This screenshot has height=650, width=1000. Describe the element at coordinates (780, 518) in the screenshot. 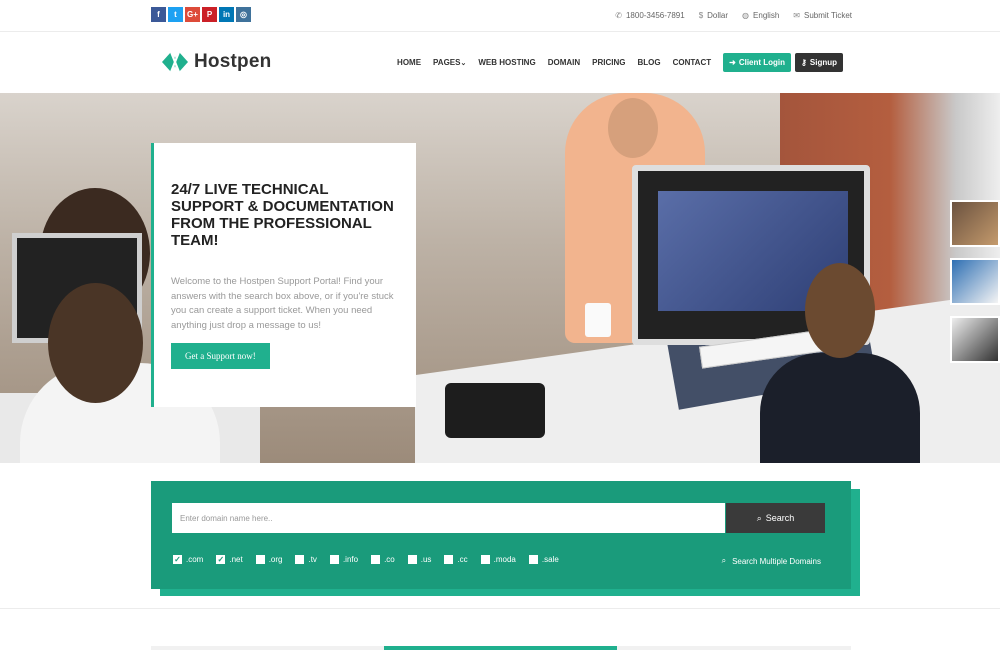

I see `domain-search-label: Search` at that location.